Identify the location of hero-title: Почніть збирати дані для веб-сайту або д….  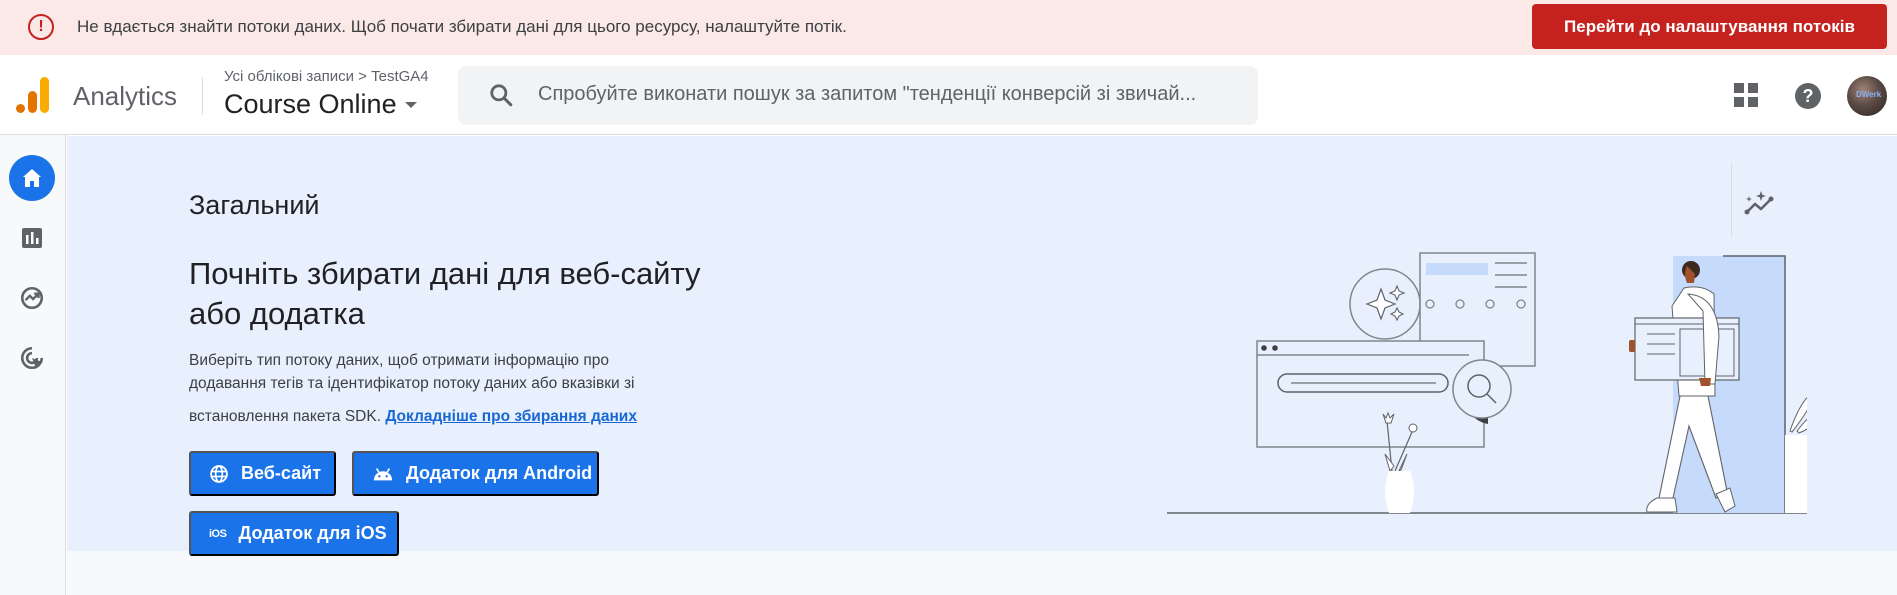
(445, 293).